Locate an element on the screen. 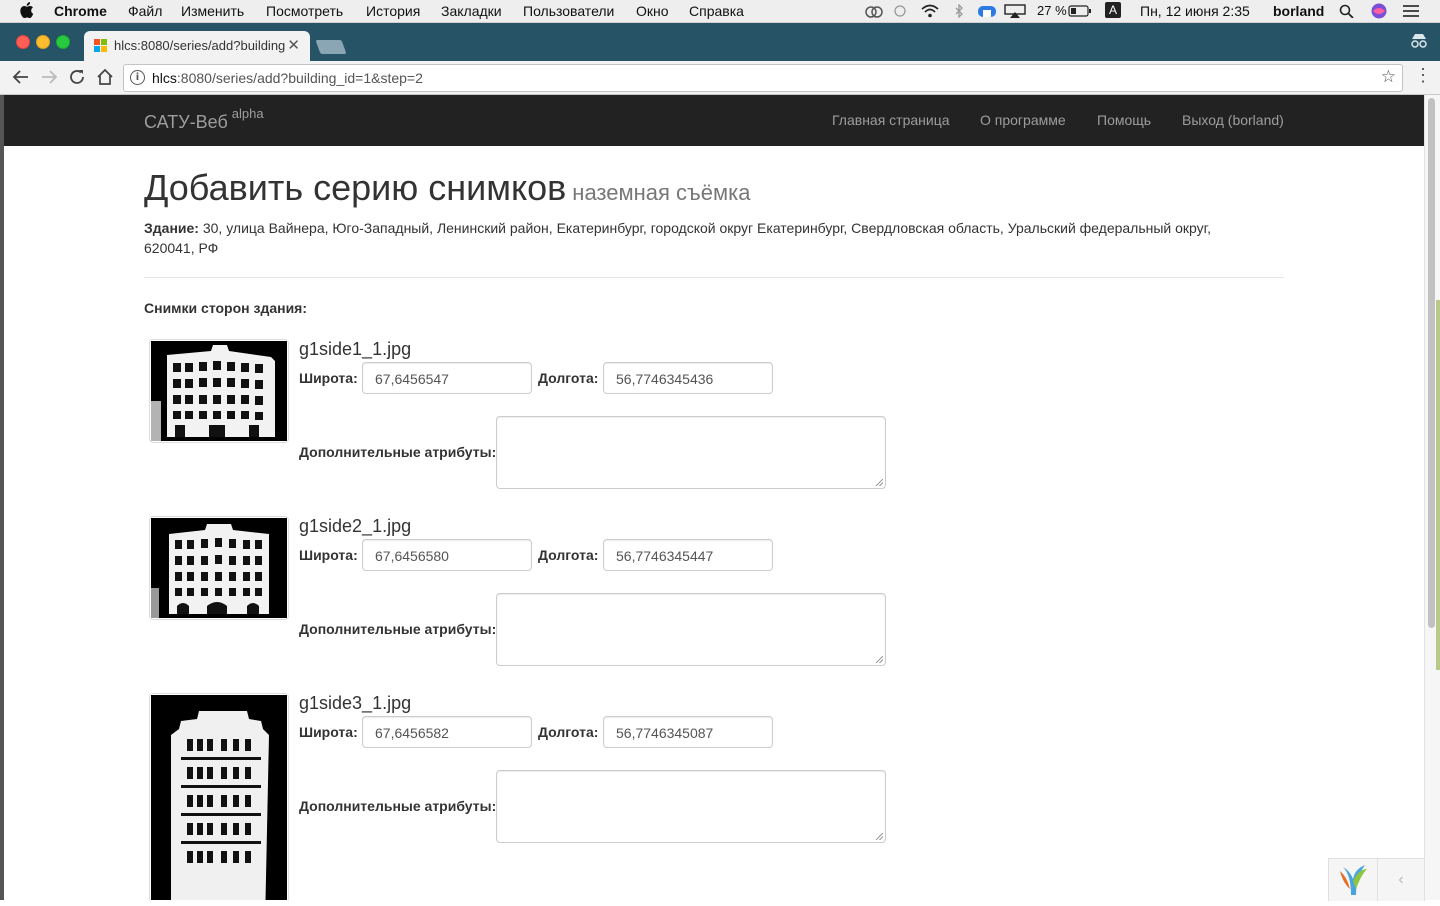  favicon-icon is located at coordinates (100, 45).